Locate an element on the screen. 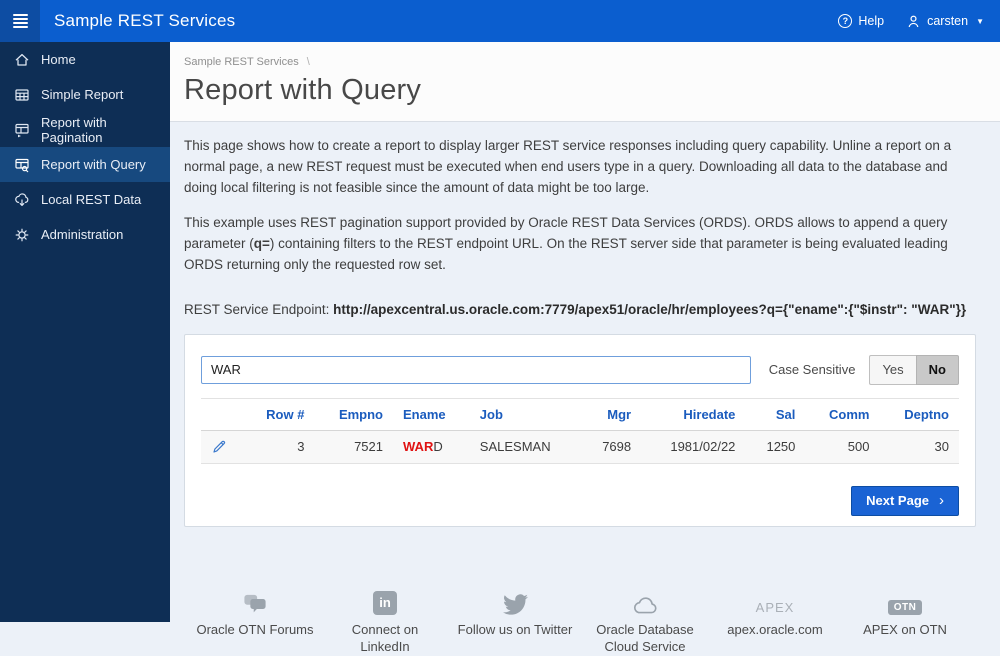  case-sensitive-no-button: No is located at coordinates (937, 369).